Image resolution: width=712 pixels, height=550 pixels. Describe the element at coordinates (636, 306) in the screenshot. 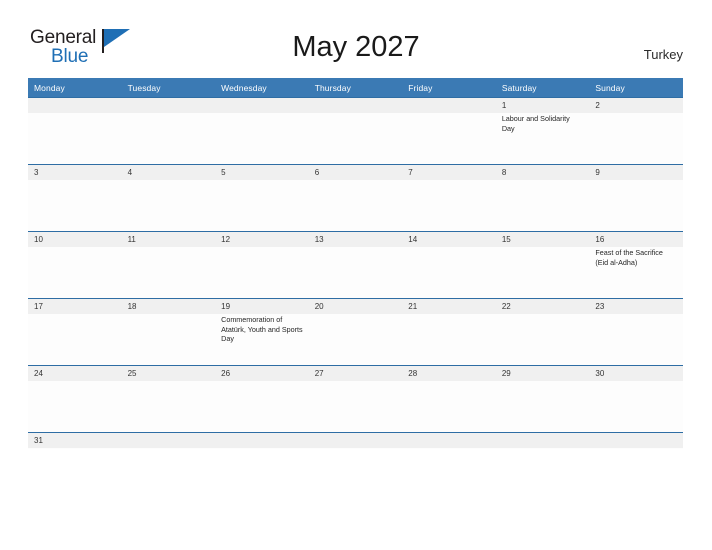

I see `day-number: 23` at that location.